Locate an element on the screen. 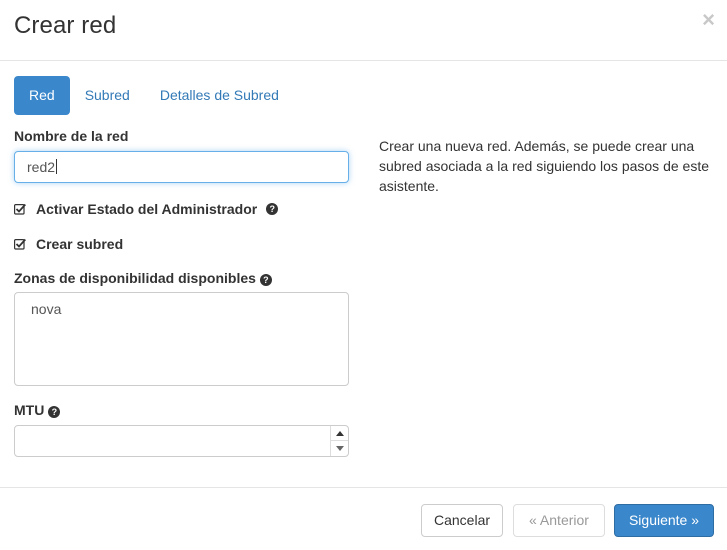 The width and height of the screenshot is (727, 550). create-subnet-label: Crear subred is located at coordinates (80, 244).